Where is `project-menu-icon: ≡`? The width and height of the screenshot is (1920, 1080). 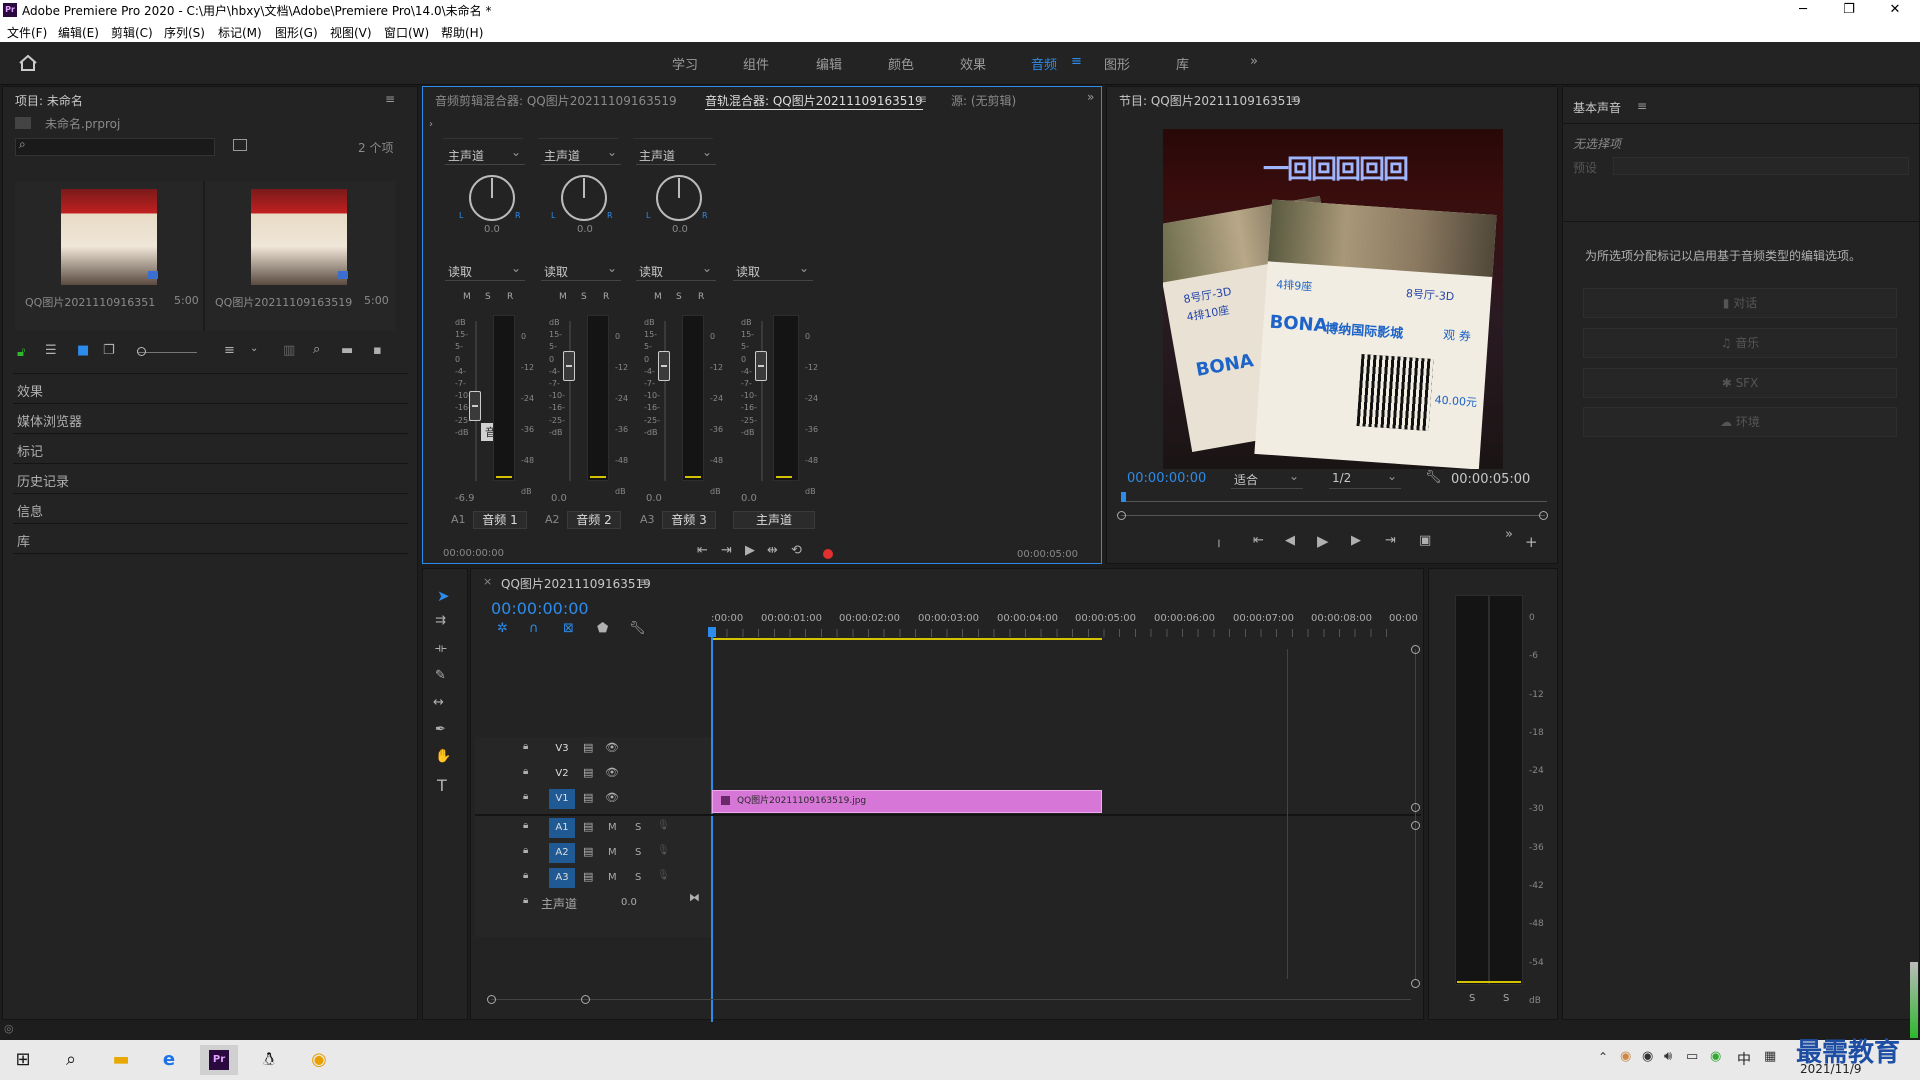 project-menu-icon: ≡ is located at coordinates (390, 99).